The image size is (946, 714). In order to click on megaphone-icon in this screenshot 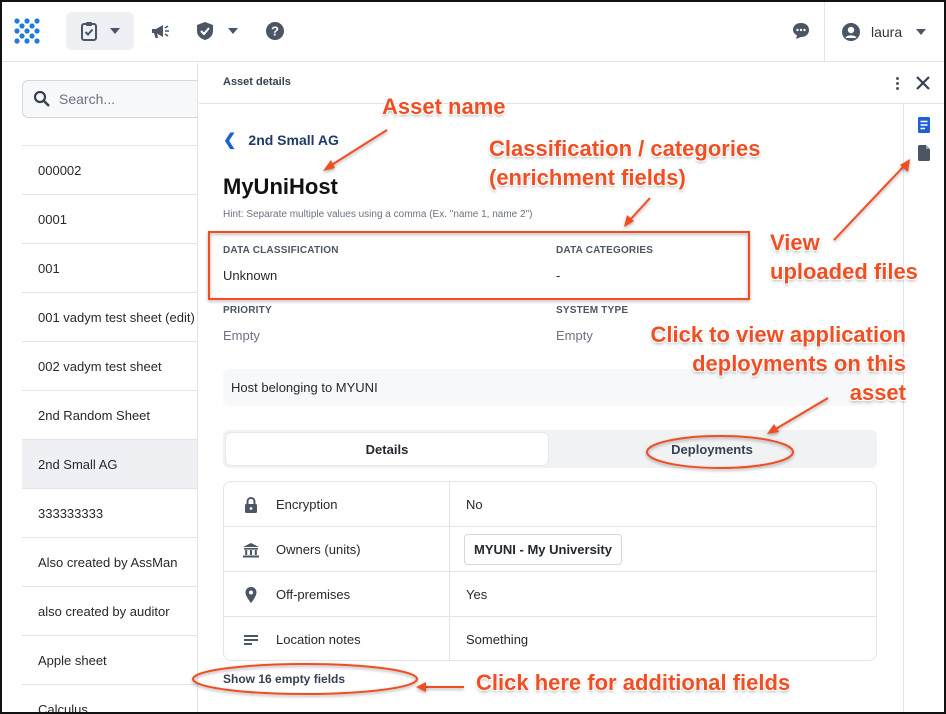, I will do `click(160, 31)`.